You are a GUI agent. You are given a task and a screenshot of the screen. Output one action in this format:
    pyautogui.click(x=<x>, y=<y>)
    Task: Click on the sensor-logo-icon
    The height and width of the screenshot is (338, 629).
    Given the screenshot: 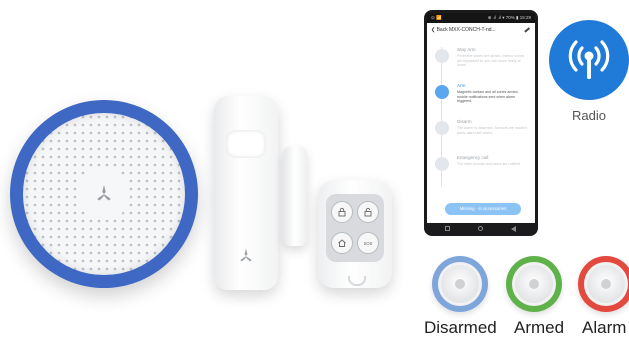 What is the action you would take?
    pyautogui.click(x=246, y=255)
    